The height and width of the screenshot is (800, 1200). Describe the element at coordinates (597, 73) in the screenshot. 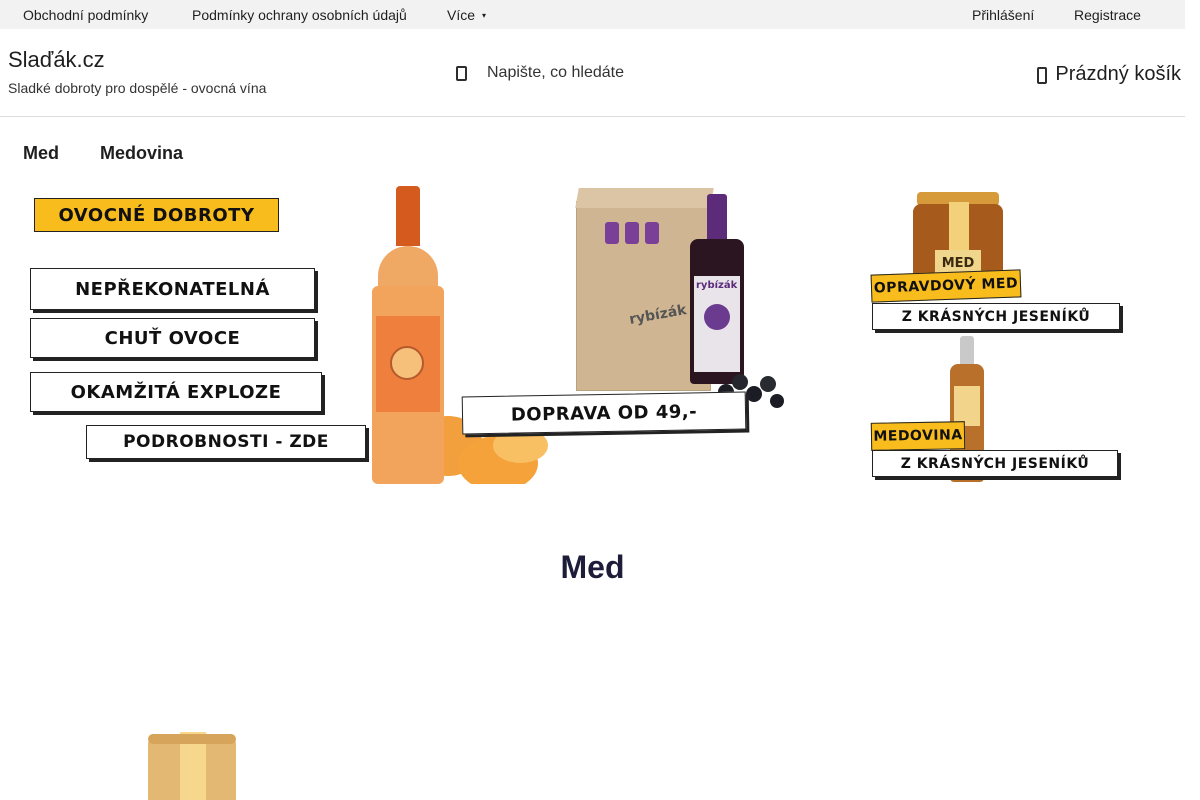

I see `search-input` at that location.